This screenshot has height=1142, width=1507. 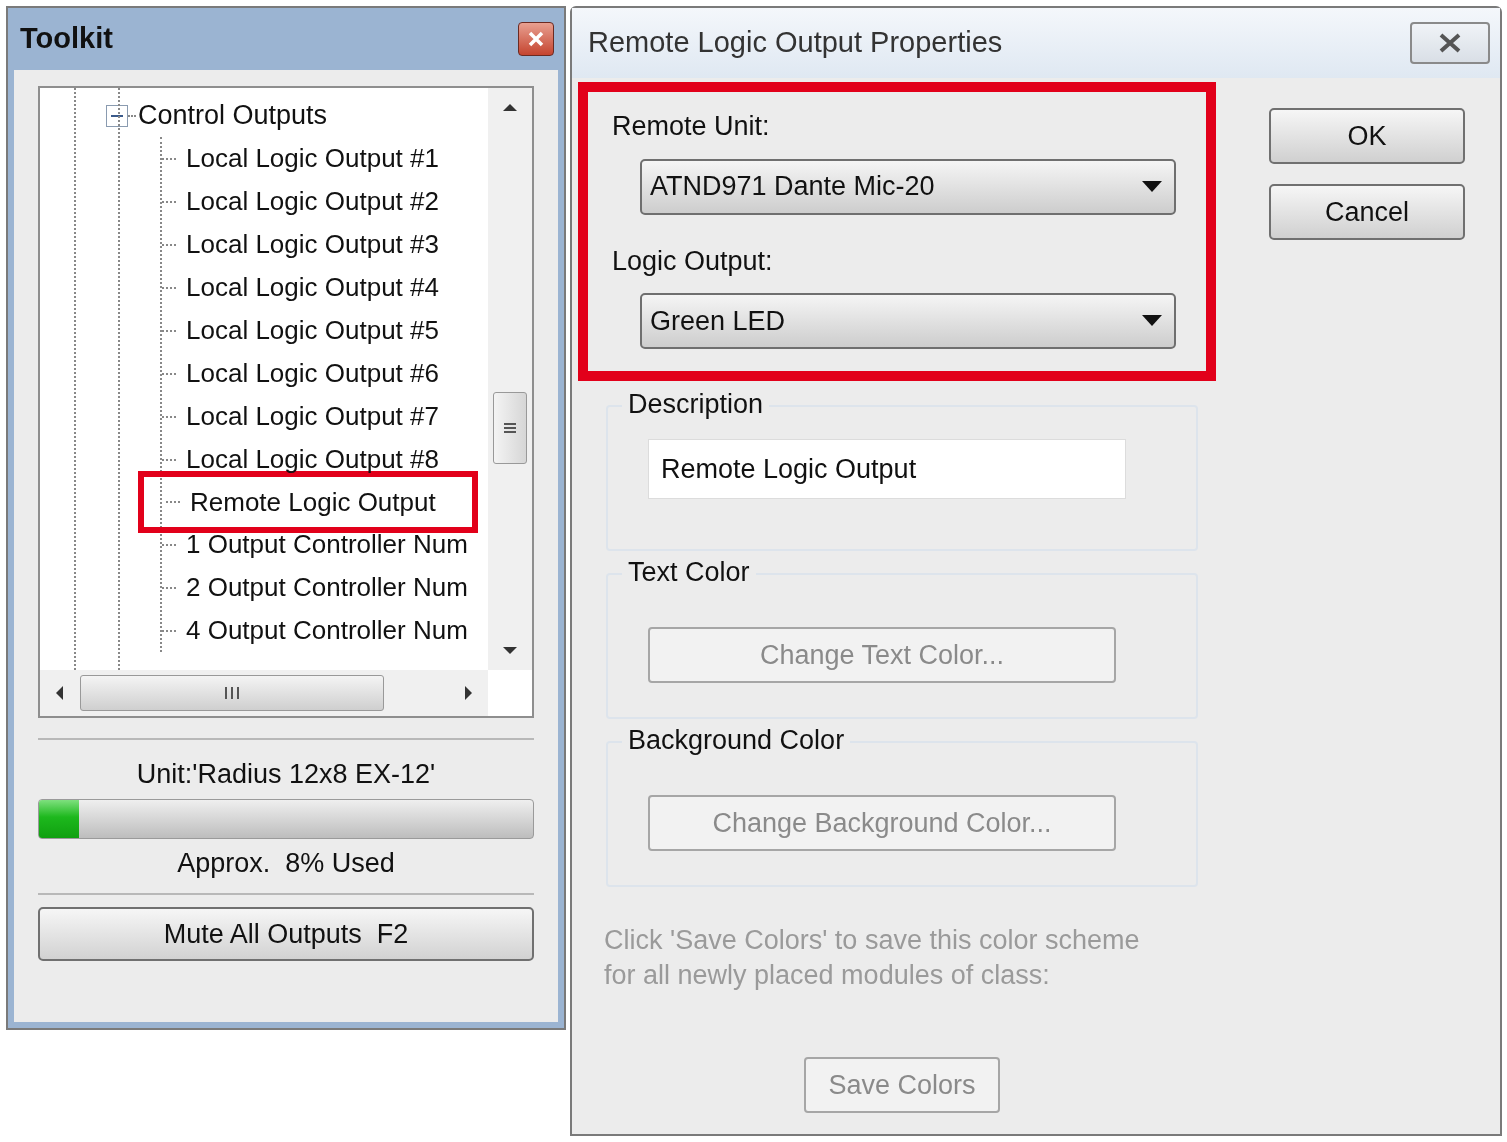 I want to click on field-label: Logic Output:, so click(x=692, y=261).